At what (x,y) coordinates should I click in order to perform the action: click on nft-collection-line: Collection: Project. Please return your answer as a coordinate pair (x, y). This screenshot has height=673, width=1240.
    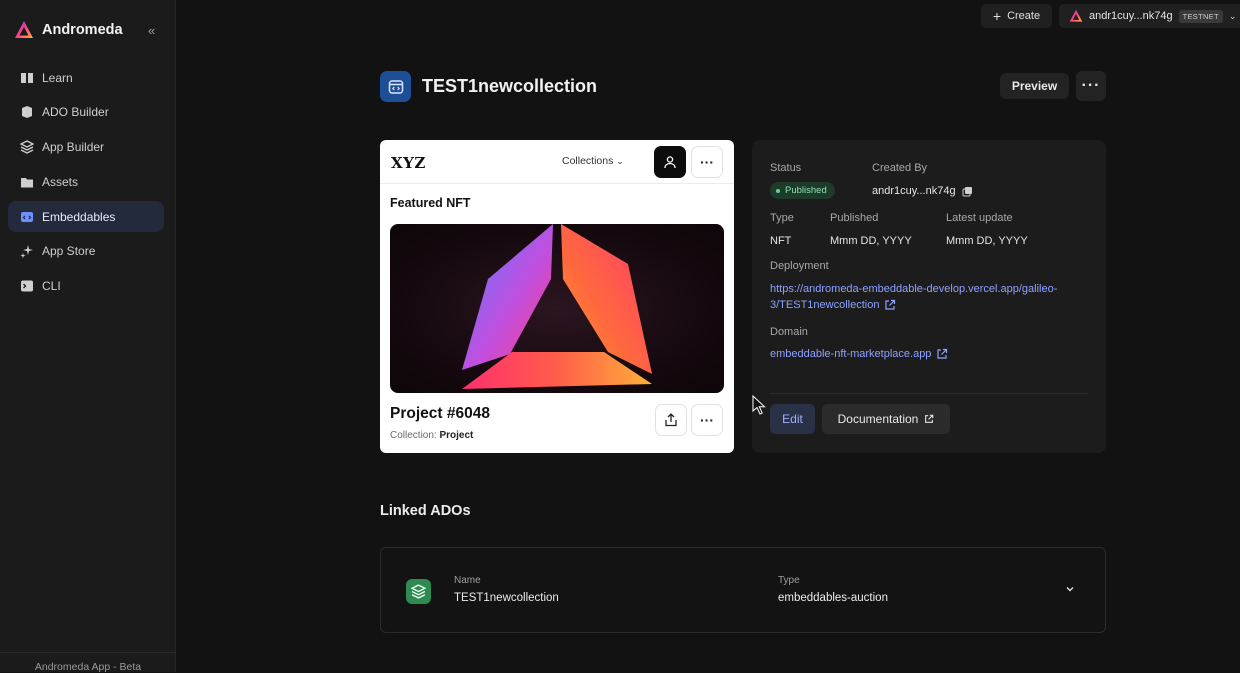
    Looking at the image, I should click on (431, 435).